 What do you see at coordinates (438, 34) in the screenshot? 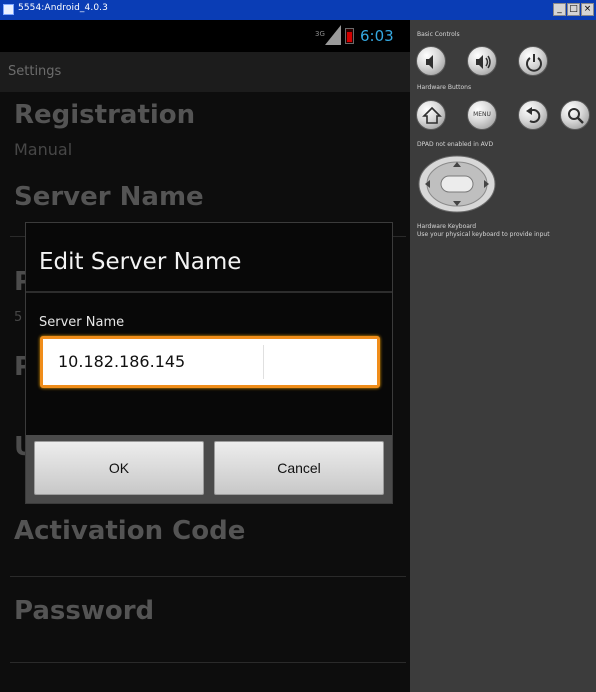
I see `basic-controls-heading: Basic Controls` at bounding box center [438, 34].